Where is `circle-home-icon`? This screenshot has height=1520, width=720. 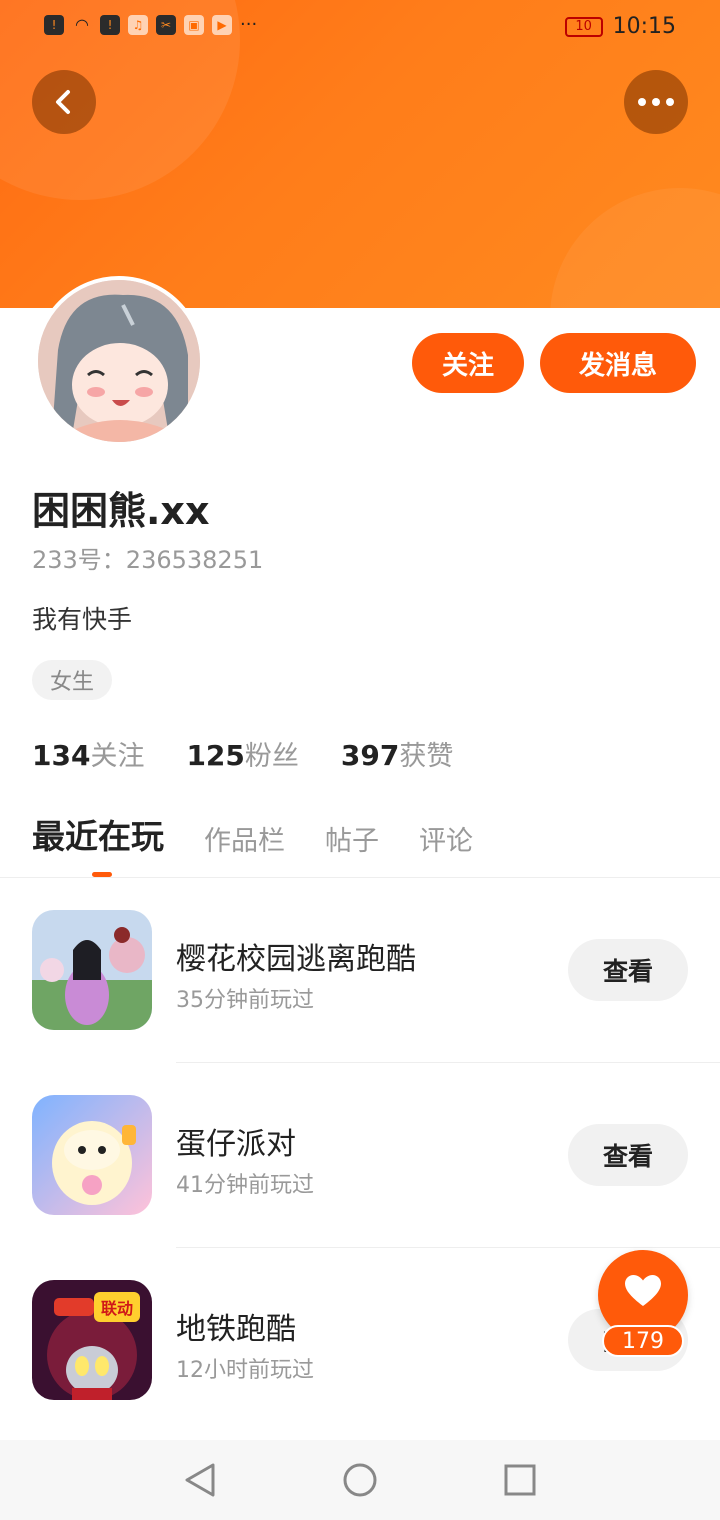 circle-home-icon is located at coordinates (360, 1480).